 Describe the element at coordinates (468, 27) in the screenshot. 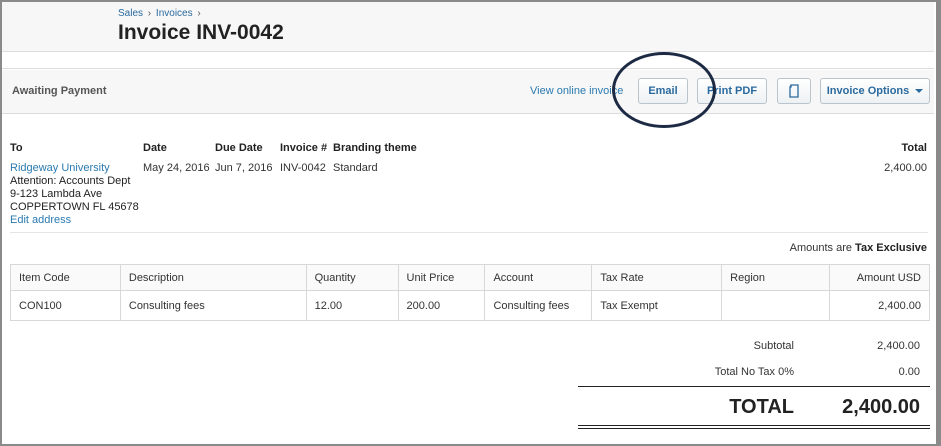

I see `page-header: Sales › Invoices › Invoice INV-0042` at that location.